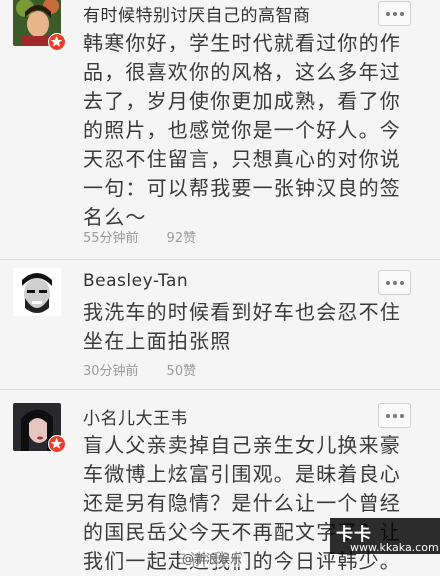  Describe the element at coordinates (212, 558) in the screenshot. I see `source-watermark: @新浪娱乐` at that location.